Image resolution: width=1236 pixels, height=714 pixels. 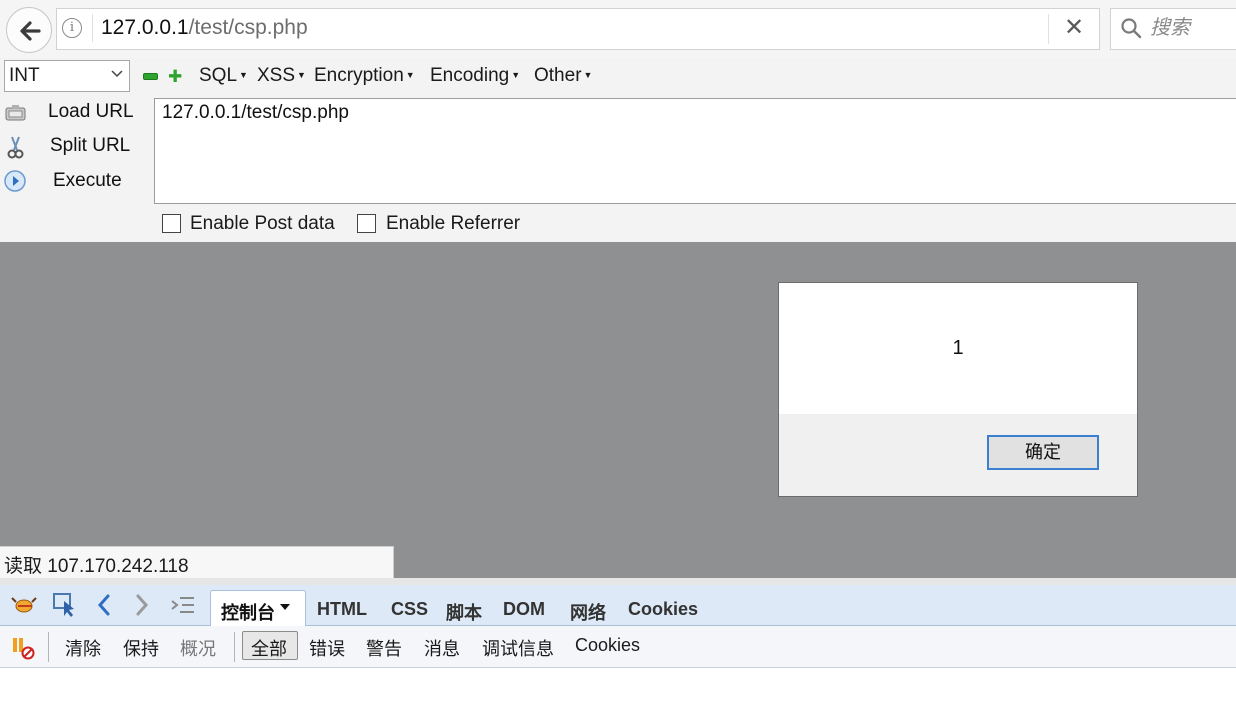 I want to click on enable-post-checkbox, so click(x=171, y=223).